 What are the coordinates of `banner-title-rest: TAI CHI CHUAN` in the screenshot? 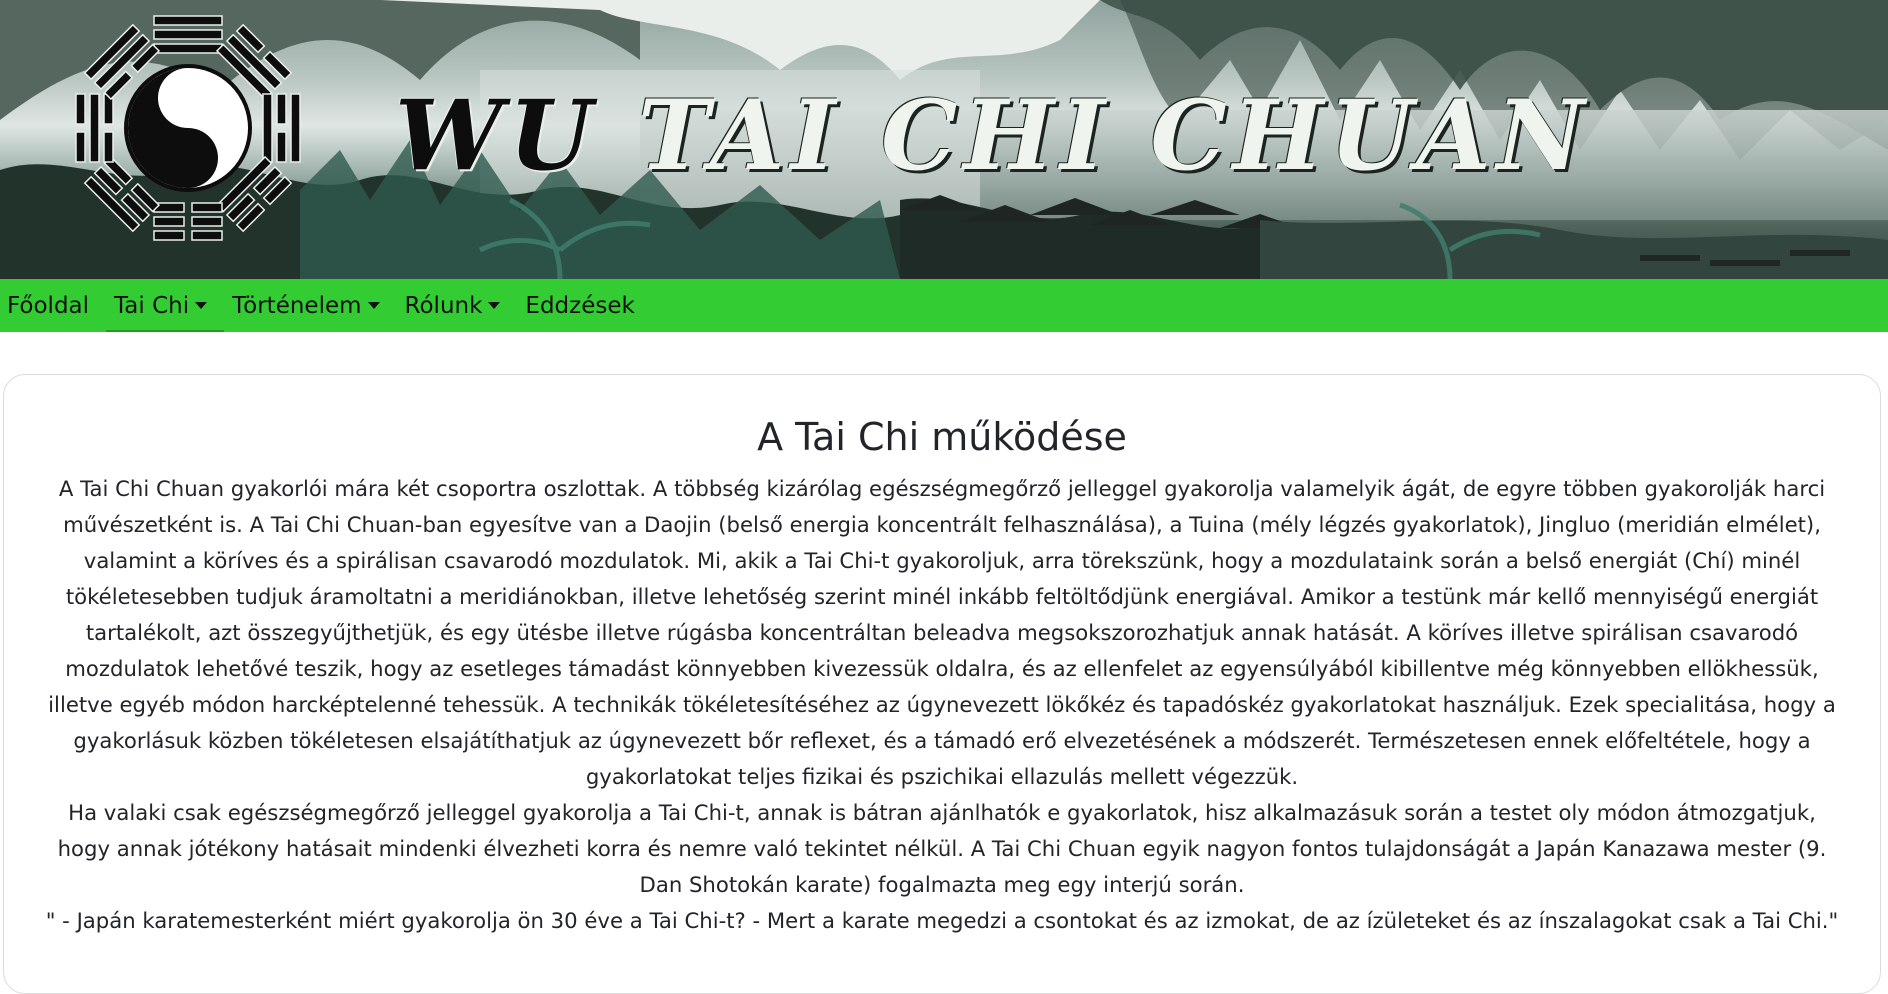 It's located at (1114, 135).